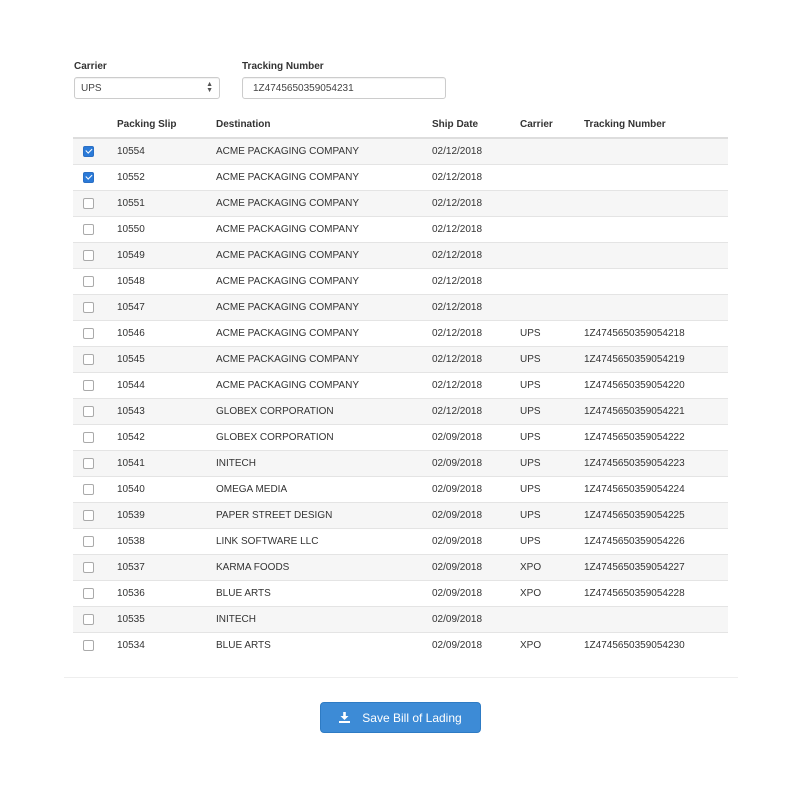  Describe the element at coordinates (209, 87) in the screenshot. I see `select-arrows-icon: ▲ ▼` at that location.